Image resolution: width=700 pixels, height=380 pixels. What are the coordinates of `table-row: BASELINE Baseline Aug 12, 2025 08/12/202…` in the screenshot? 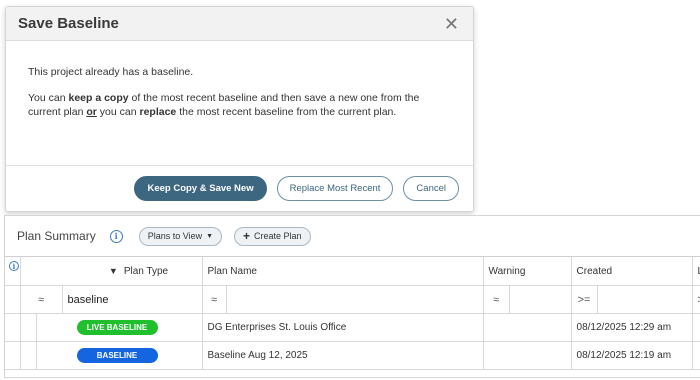 It's located at (352, 355).